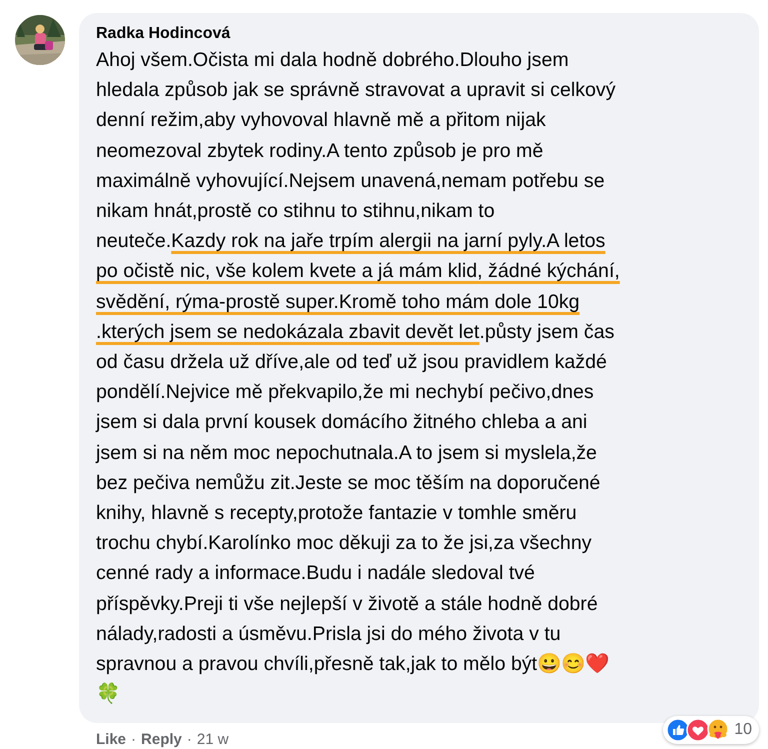 Image resolution: width=768 pixels, height=749 pixels. Describe the element at coordinates (711, 730) in the screenshot. I see `reactions-badge: 10` at that location.